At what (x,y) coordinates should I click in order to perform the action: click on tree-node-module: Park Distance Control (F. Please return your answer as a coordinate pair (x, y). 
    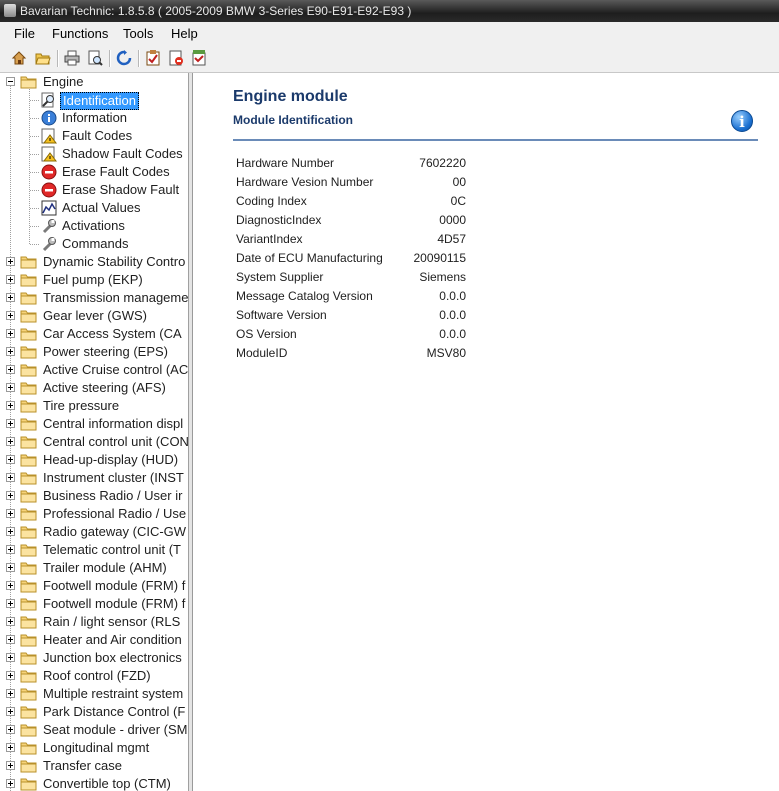
    Looking at the image, I should click on (94, 712).